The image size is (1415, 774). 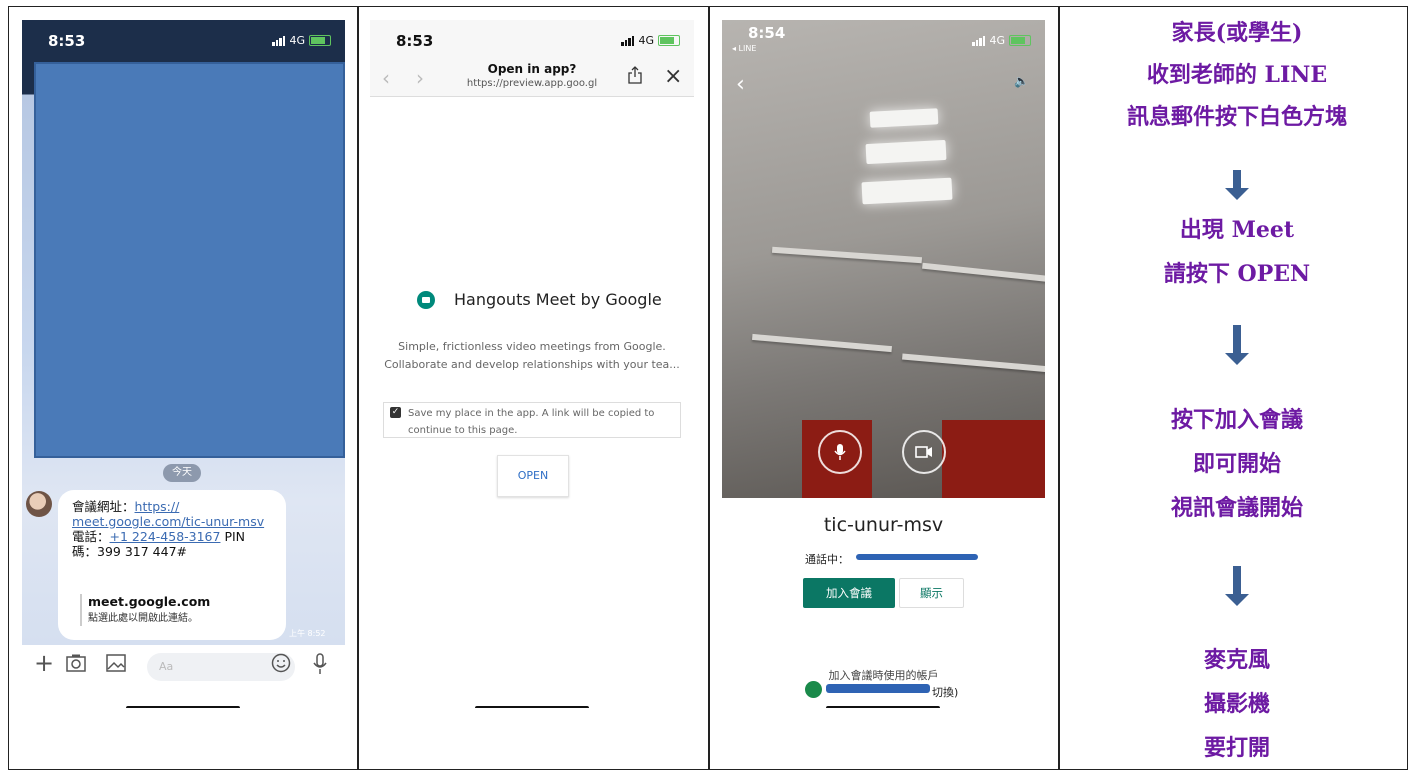 I want to click on instruction-line: 即可開始, so click(x=1236, y=464).